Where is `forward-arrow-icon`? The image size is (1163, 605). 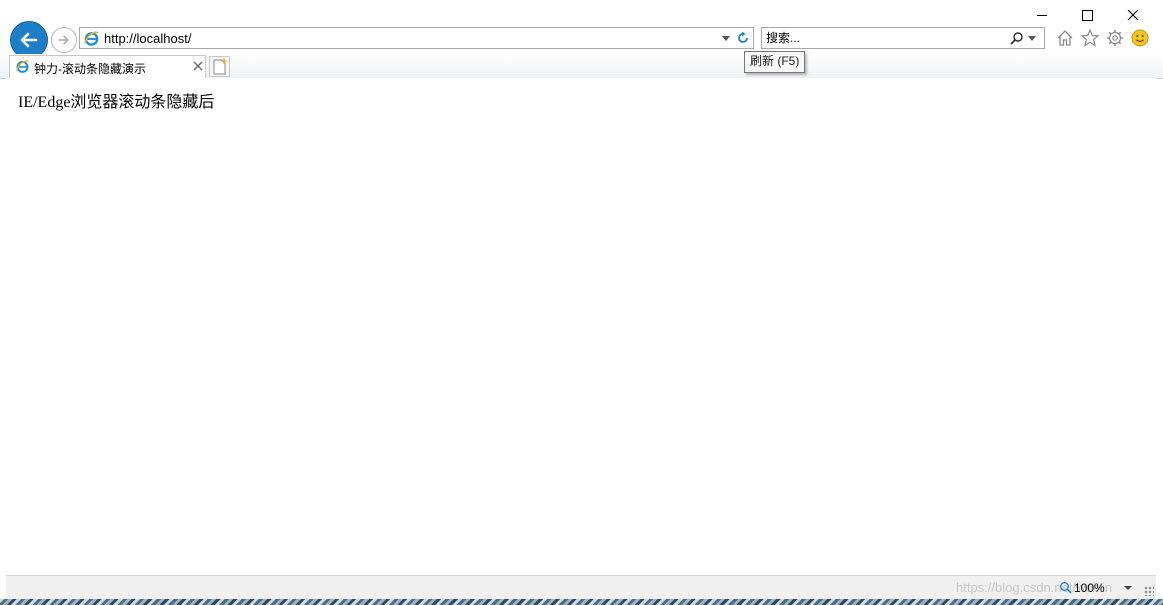
forward-arrow-icon is located at coordinates (63, 40).